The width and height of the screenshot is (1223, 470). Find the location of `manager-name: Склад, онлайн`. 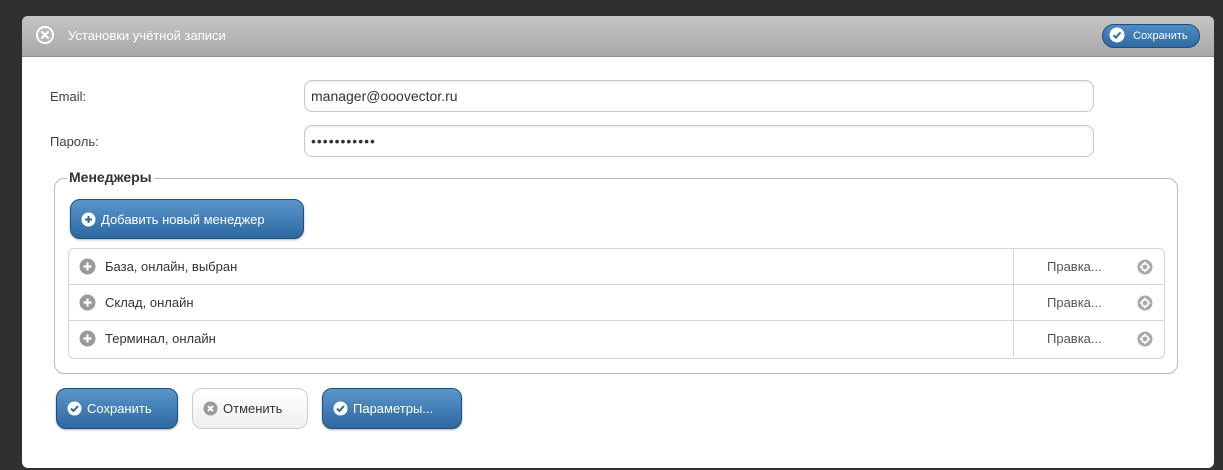

manager-name: Склад, онлайн is located at coordinates (149, 302).